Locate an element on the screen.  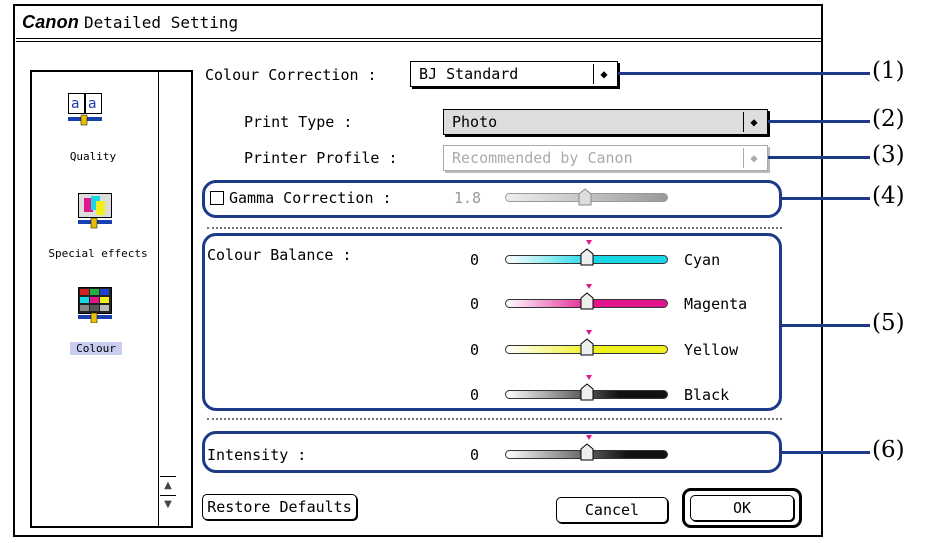
printer-profile-label: Printer Profile : is located at coordinates (321, 158).